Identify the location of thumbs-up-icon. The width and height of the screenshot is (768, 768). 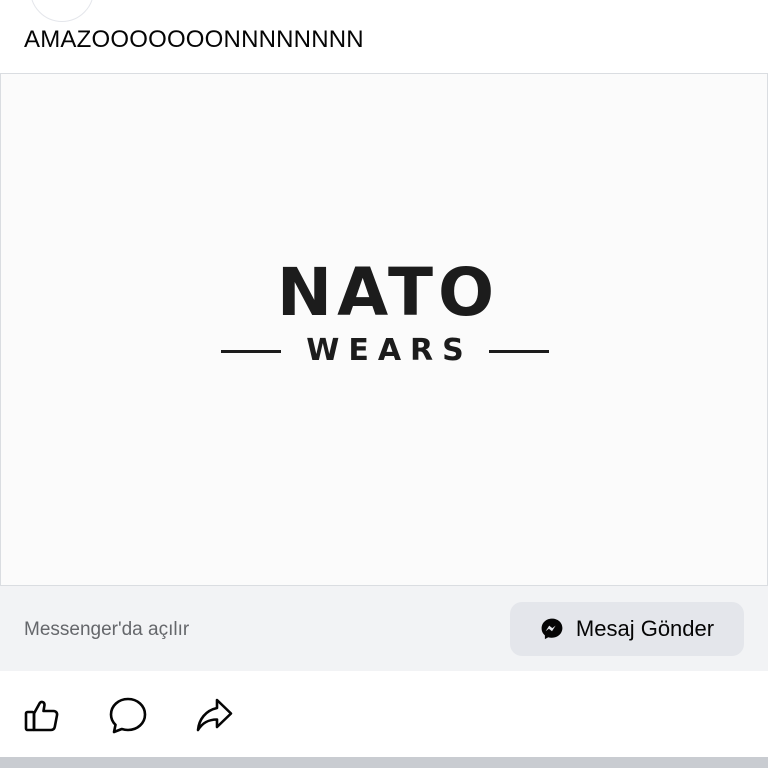
(41, 716).